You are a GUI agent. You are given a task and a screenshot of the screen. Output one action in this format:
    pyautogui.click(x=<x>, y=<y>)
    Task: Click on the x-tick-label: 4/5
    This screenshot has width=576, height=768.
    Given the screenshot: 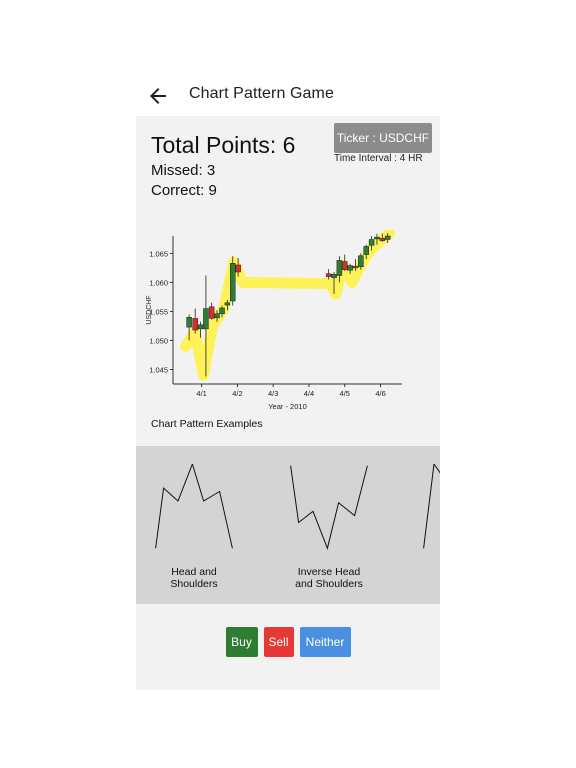 What is the action you would take?
    pyautogui.click(x=345, y=393)
    